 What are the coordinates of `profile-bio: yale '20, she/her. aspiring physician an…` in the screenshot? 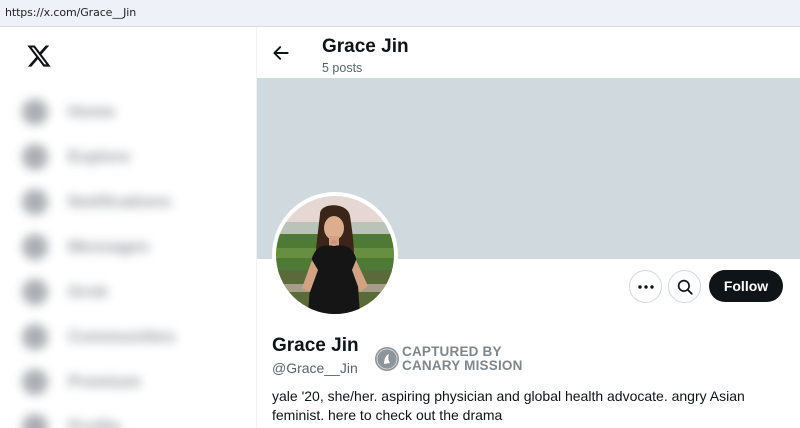 It's located at (508, 405).